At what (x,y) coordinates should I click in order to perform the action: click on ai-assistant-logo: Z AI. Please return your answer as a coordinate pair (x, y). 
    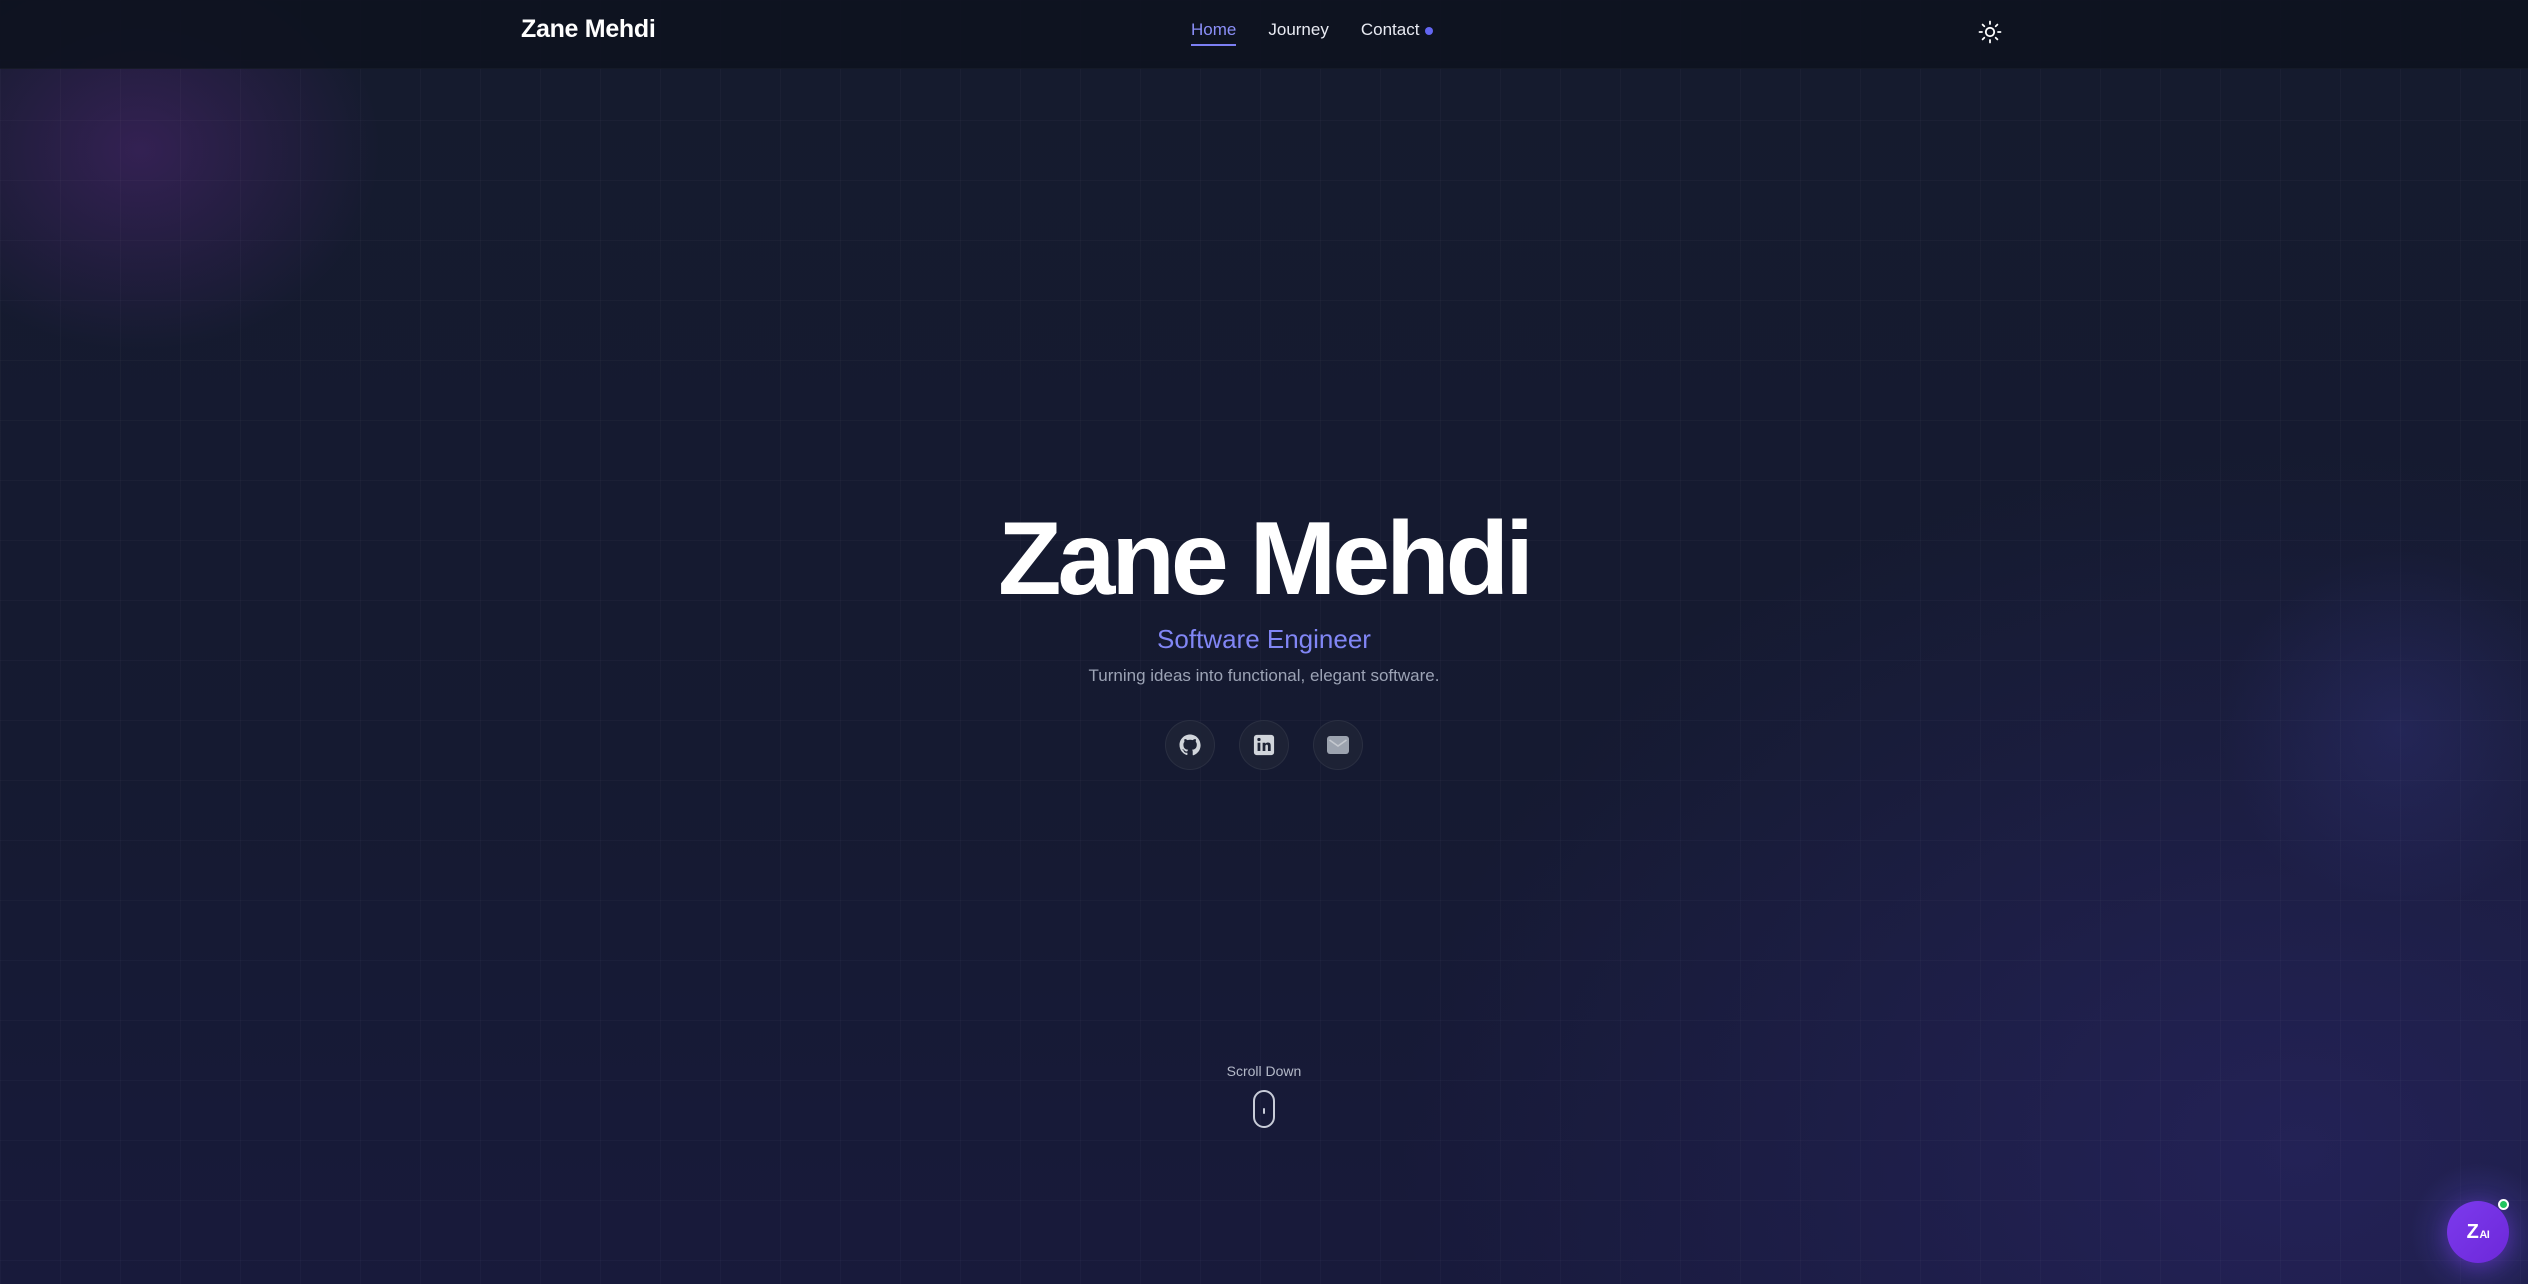
    Looking at the image, I should click on (2478, 1232).